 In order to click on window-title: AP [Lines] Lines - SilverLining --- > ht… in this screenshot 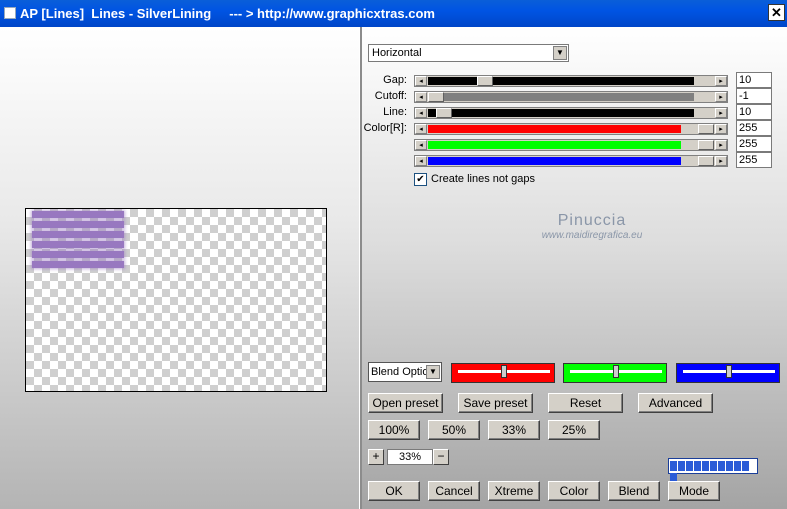, I will do `click(227, 13)`.